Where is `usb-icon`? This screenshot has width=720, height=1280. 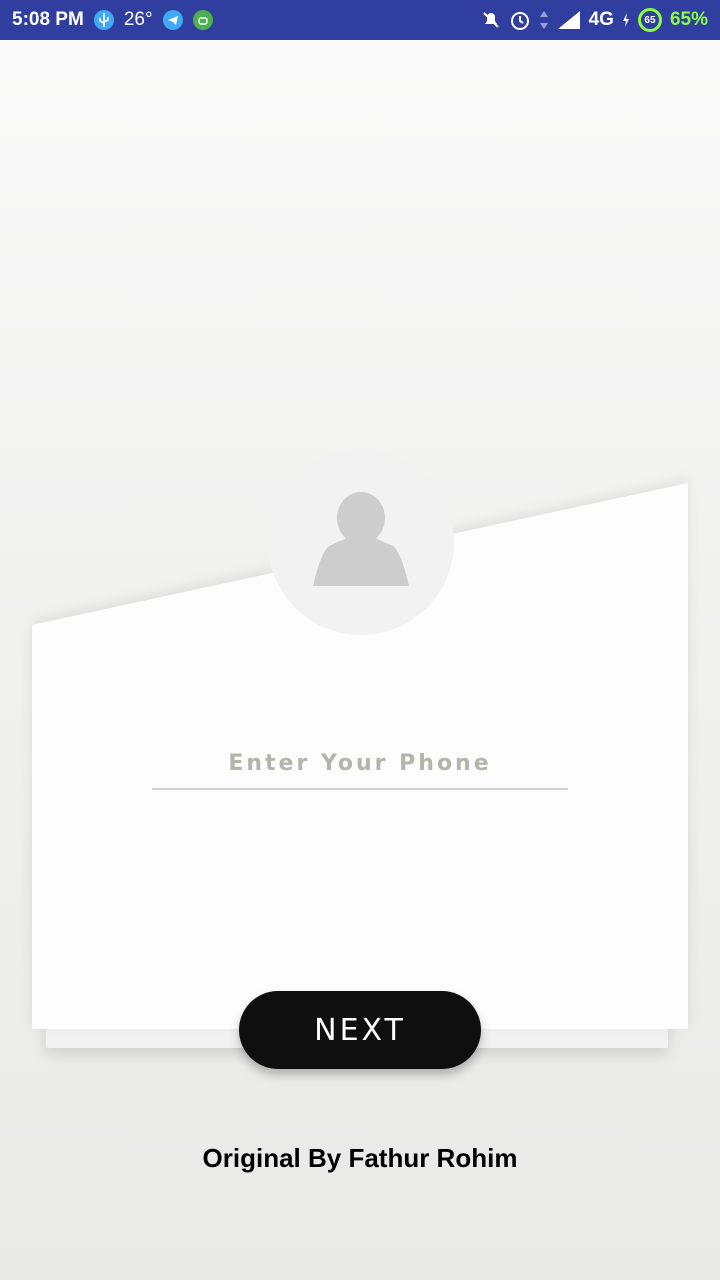 usb-icon is located at coordinates (103, 20).